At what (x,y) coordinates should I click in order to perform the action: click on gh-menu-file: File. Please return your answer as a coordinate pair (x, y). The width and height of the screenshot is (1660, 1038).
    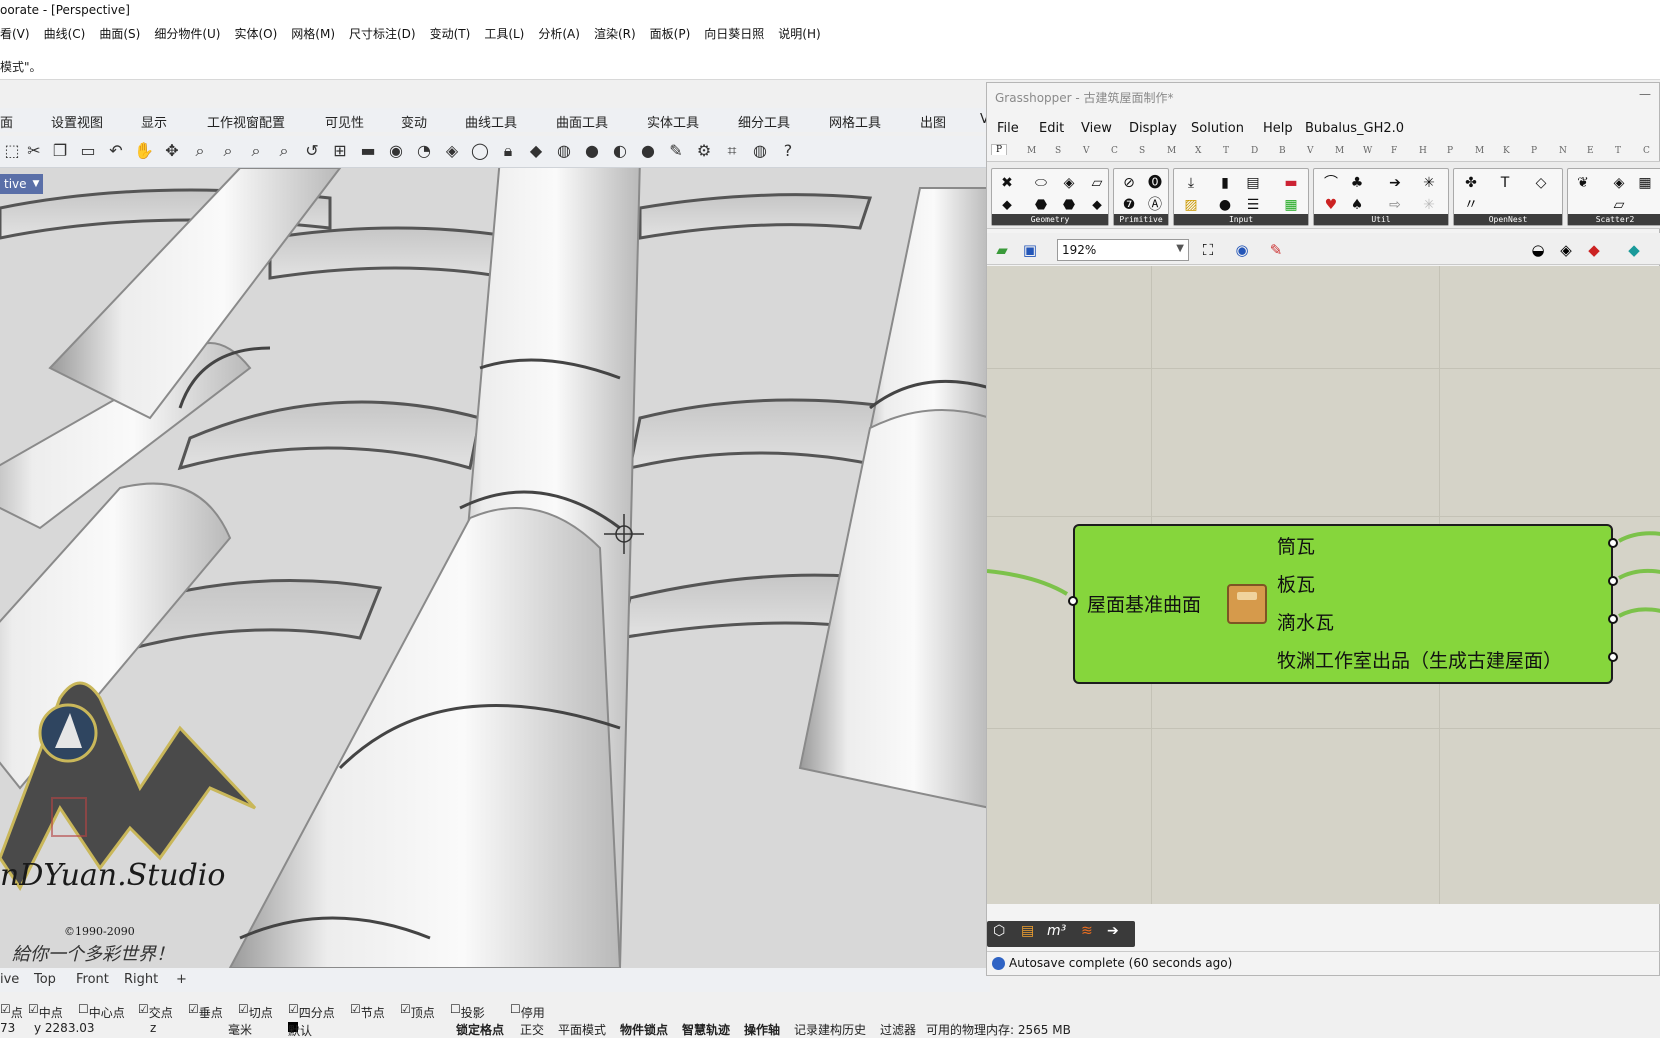
    Looking at the image, I should click on (1008, 128).